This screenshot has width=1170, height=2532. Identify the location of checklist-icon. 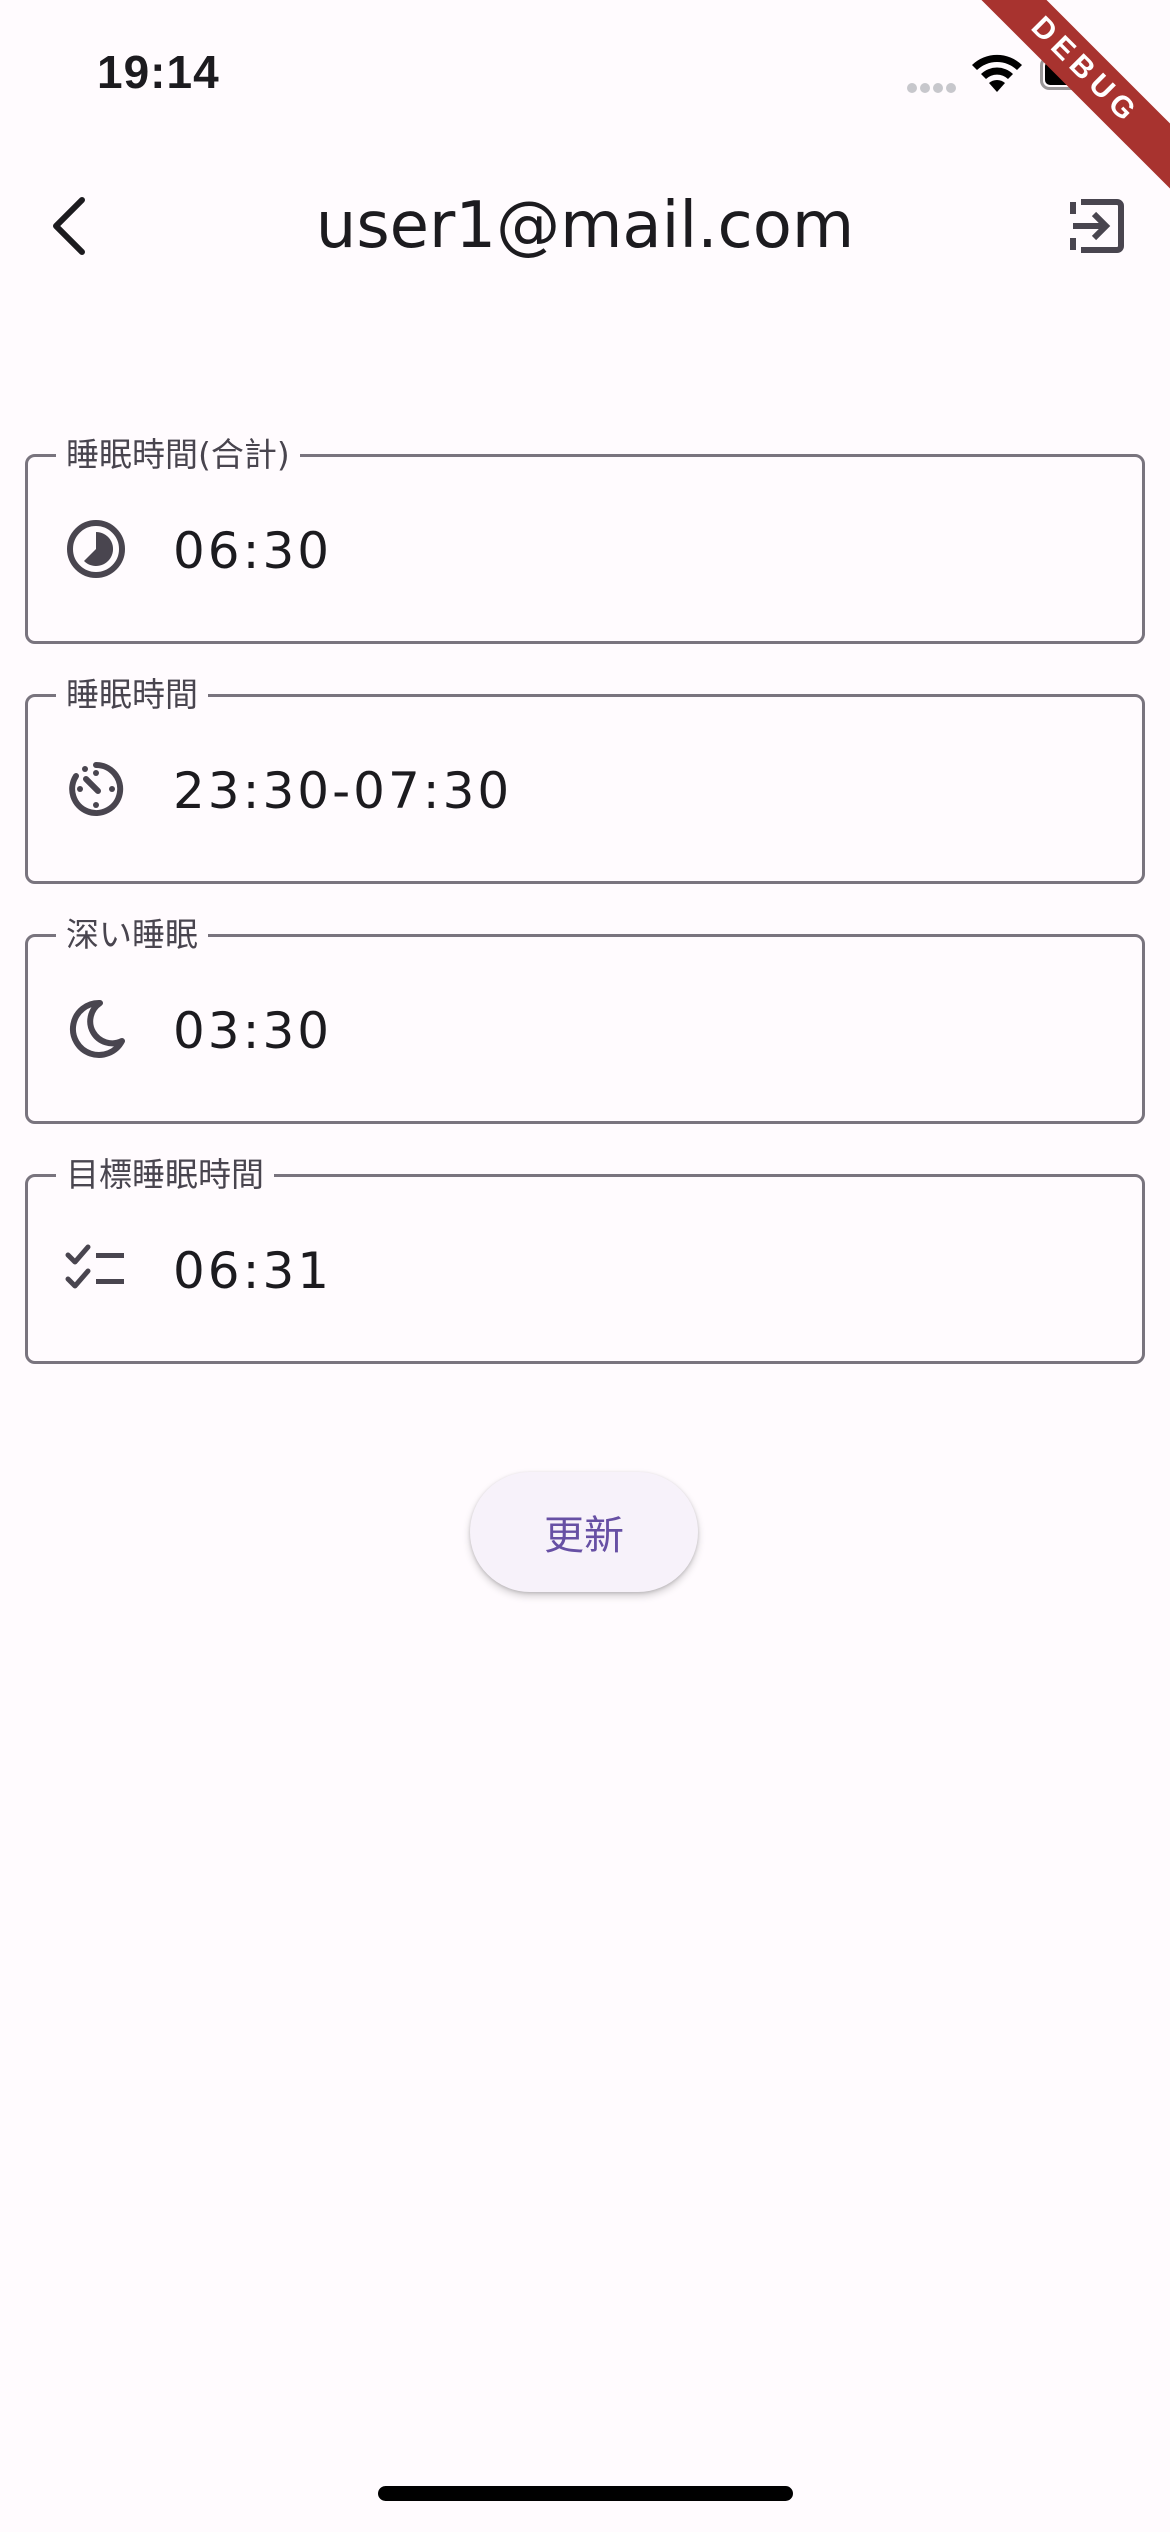
(94, 1266).